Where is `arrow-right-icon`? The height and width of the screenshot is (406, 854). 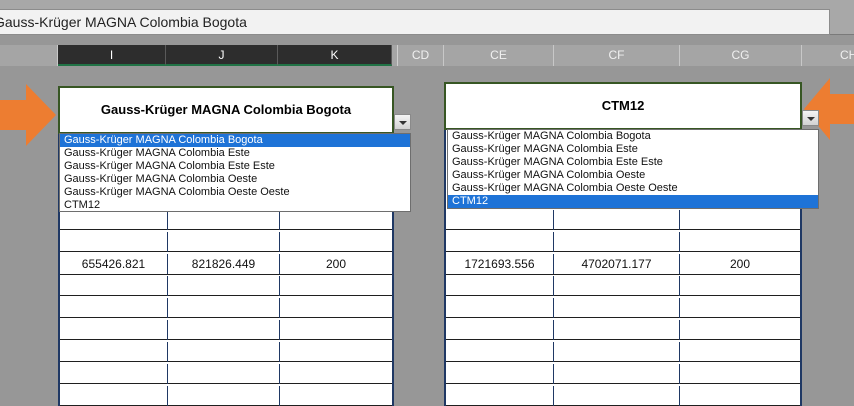 arrow-right-icon is located at coordinates (28, 115).